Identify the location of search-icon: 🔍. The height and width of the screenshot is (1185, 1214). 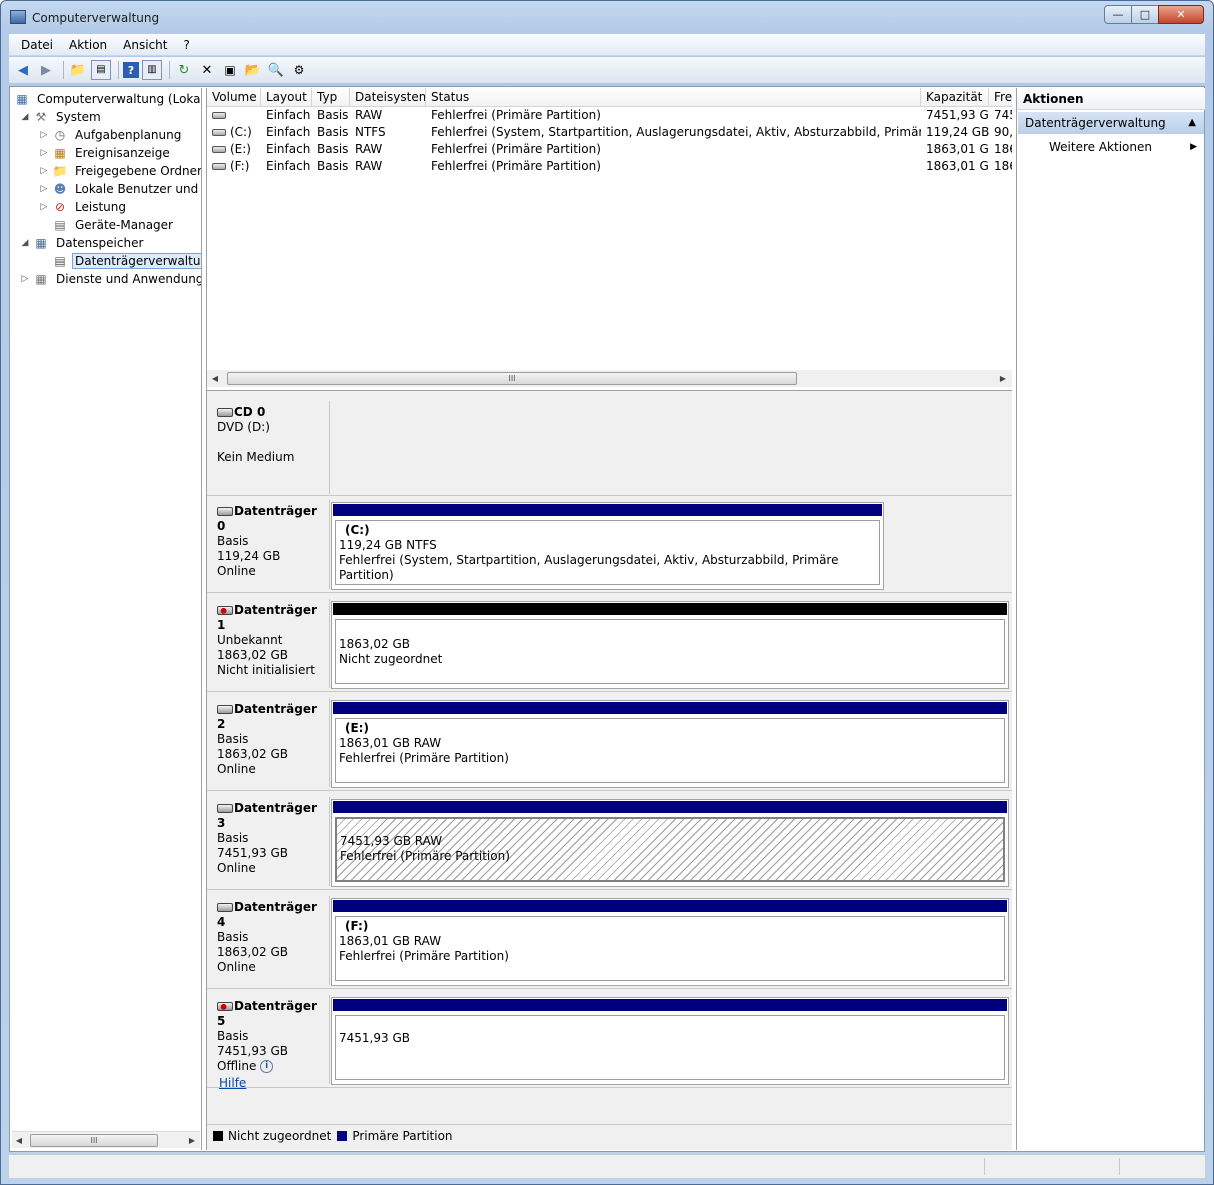
(276, 70).